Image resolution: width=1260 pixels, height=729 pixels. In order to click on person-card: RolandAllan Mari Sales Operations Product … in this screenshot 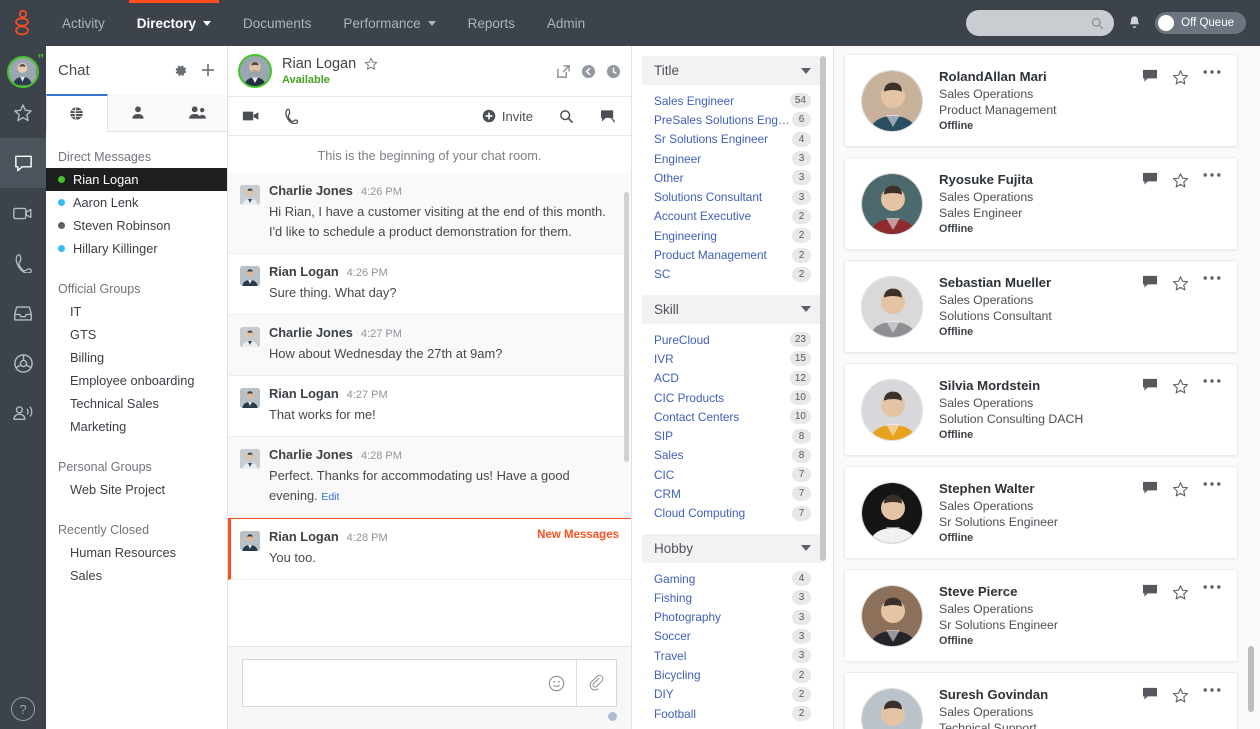, I will do `click(1041, 100)`.